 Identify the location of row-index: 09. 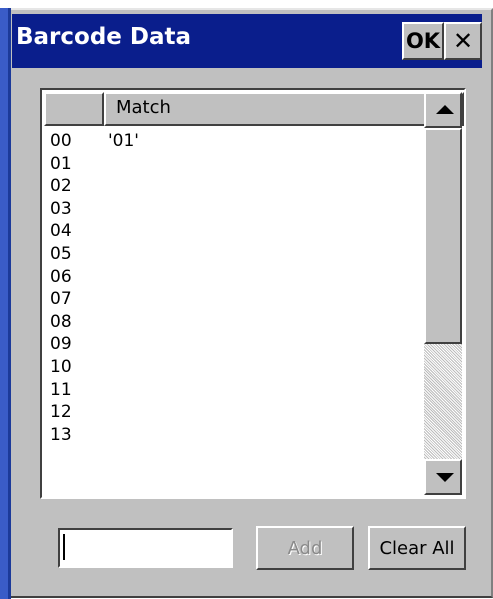
(61, 344).